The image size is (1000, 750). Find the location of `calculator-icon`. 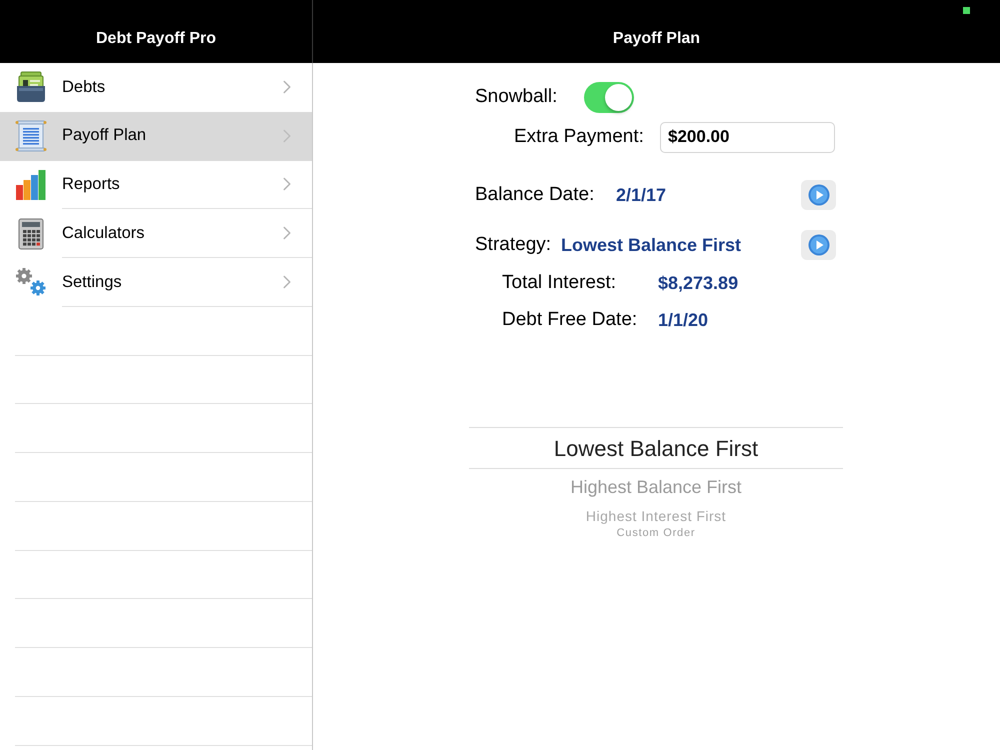

calculator-icon is located at coordinates (31, 234).